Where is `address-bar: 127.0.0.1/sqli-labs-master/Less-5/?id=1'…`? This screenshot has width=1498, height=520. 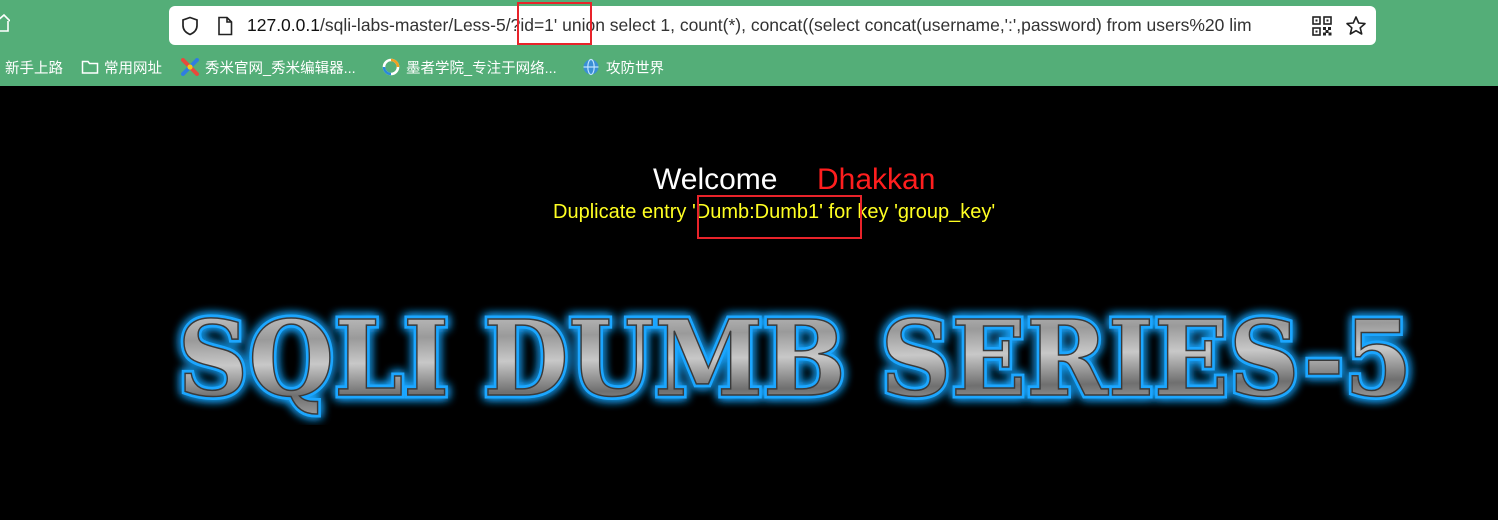 address-bar: 127.0.0.1/sqli-labs-master/Less-5/?id=1'… is located at coordinates (772, 25).